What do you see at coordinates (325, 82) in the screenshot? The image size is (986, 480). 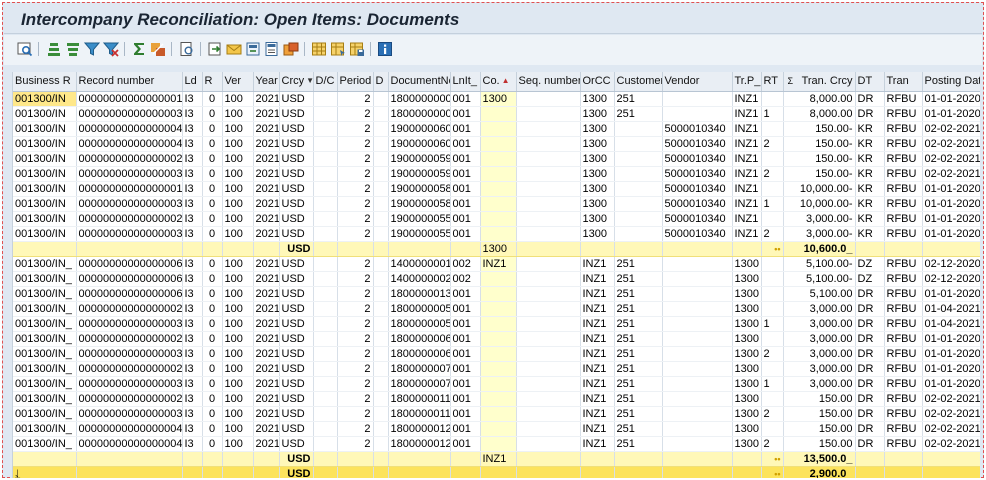 I see `col-header-dc: D/C` at bounding box center [325, 82].